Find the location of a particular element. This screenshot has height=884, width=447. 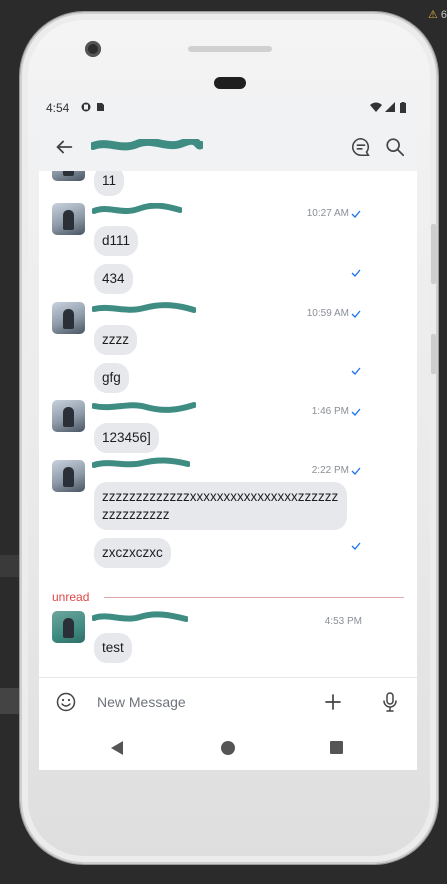

chat-bubble-icon is located at coordinates (361, 147).